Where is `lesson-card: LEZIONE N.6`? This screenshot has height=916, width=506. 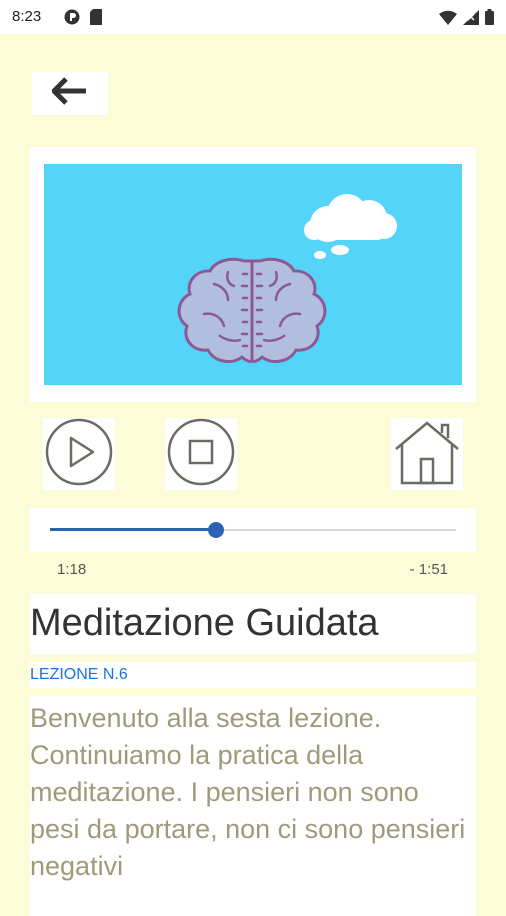 lesson-card: LEZIONE N.6 is located at coordinates (253, 675).